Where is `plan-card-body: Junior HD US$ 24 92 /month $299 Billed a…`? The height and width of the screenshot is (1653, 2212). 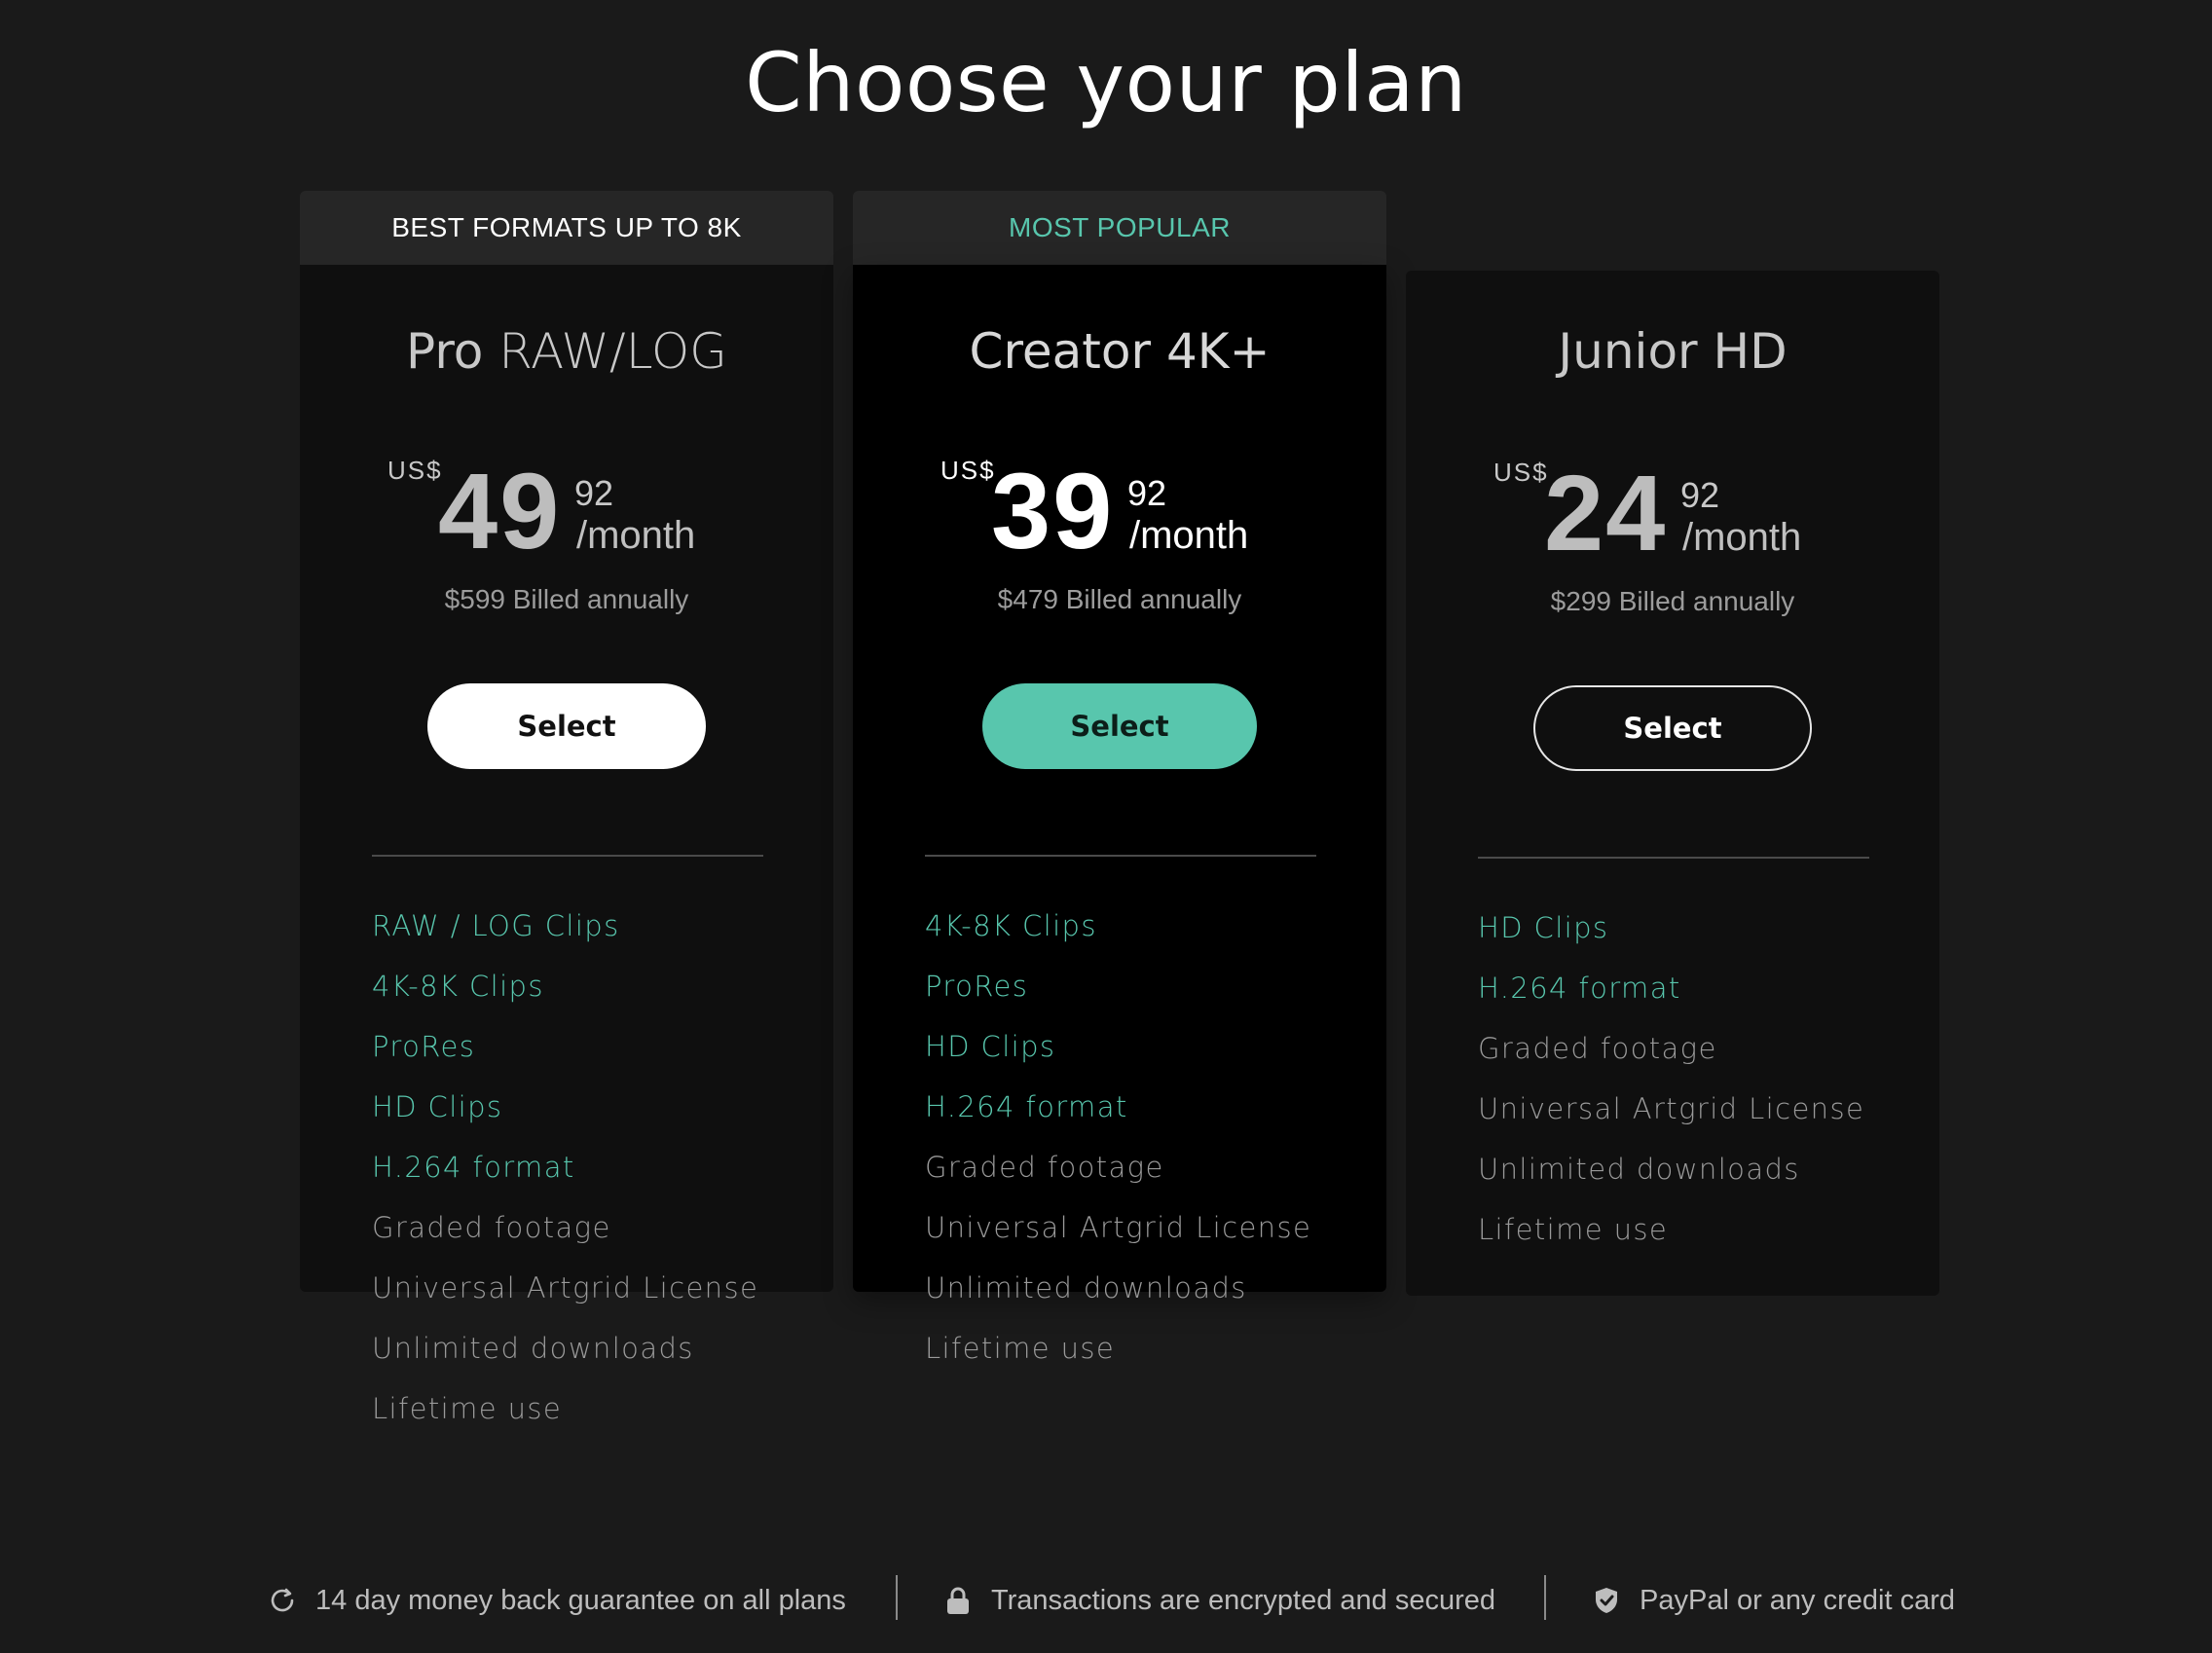
plan-card-body: Junior HD US$ 24 92 /month $299 Billed a… is located at coordinates (1672, 783).